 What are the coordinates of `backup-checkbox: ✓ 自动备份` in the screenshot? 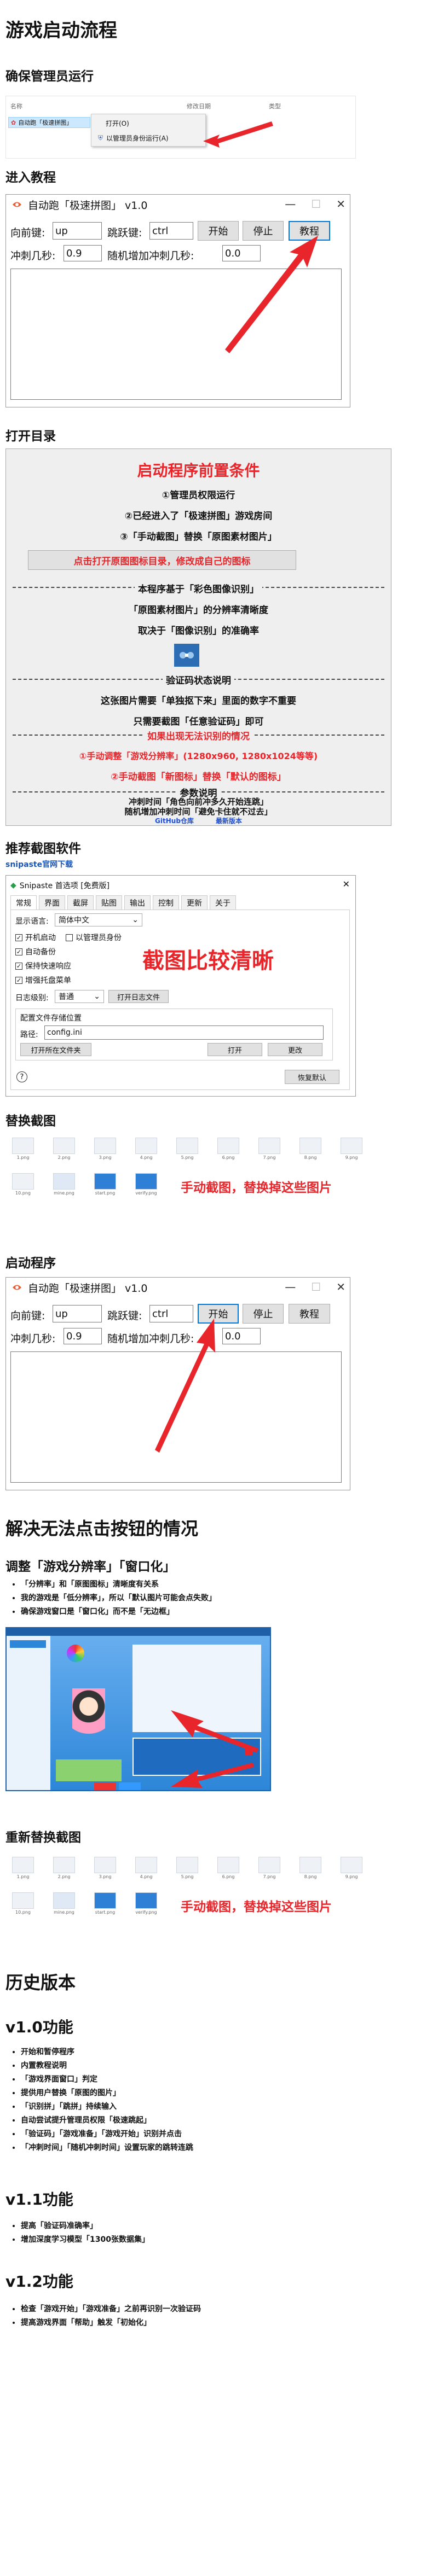 It's located at (35, 951).